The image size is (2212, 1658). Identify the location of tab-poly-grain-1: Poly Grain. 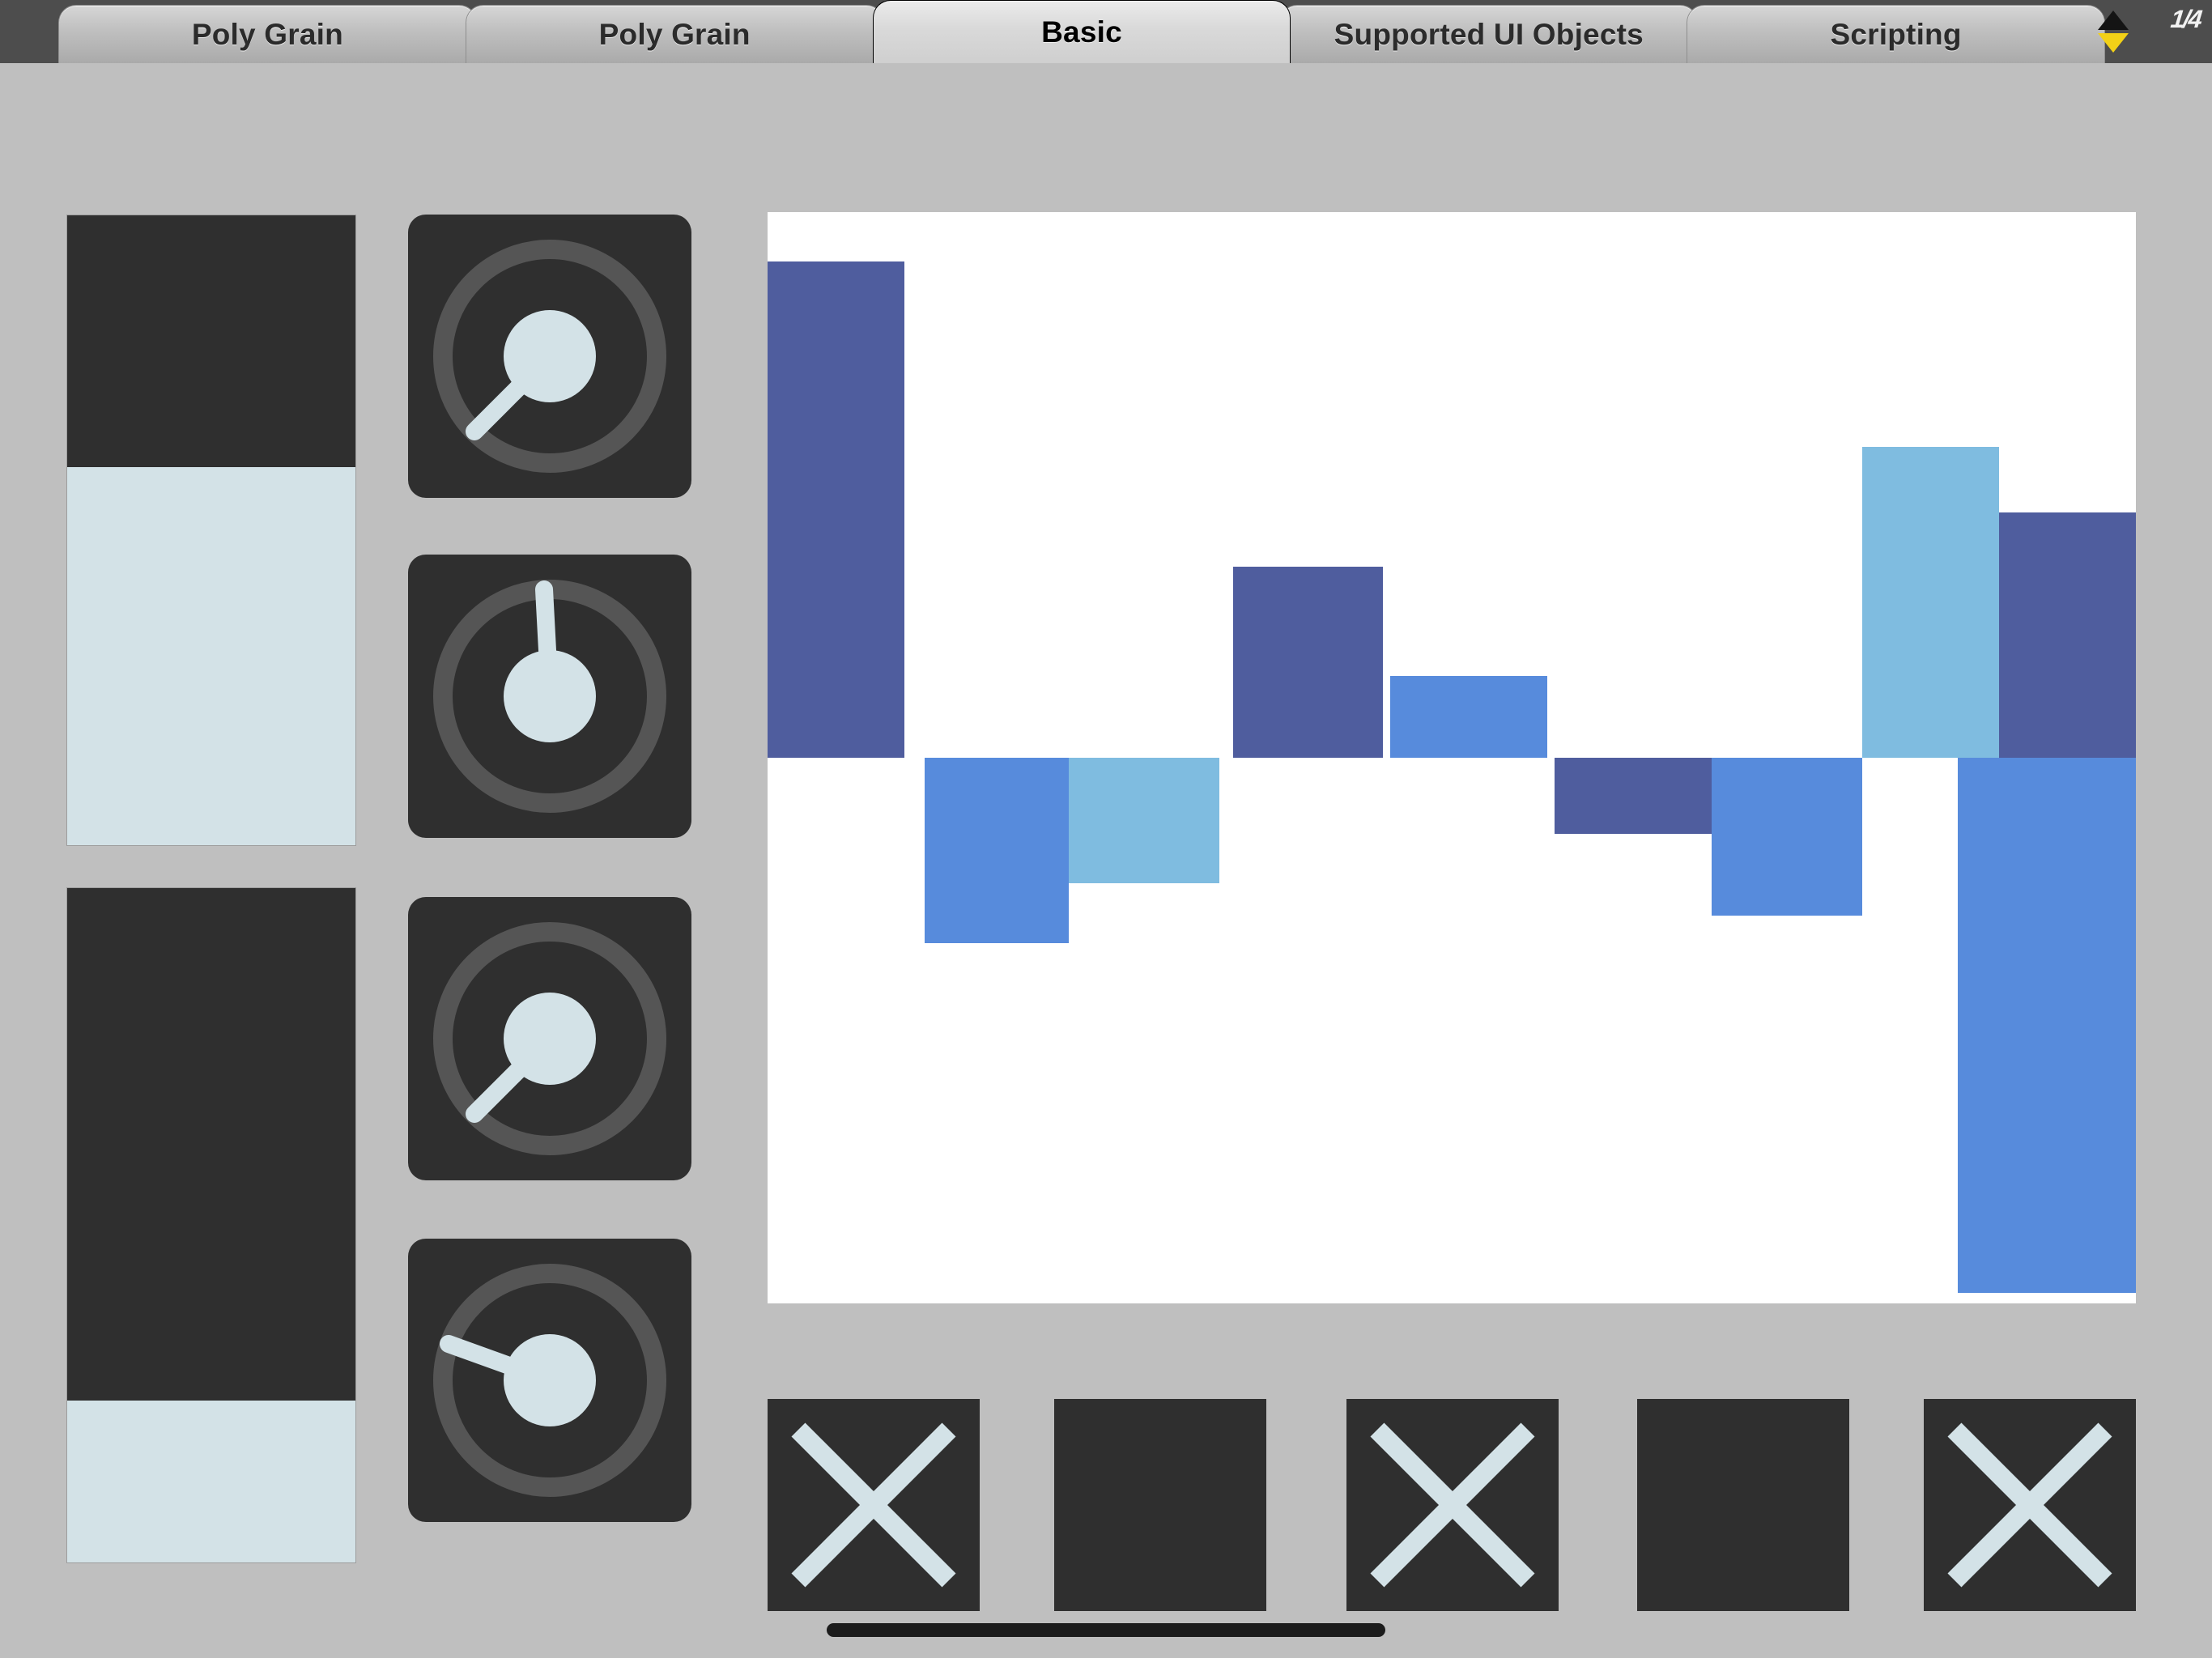
(268, 34).